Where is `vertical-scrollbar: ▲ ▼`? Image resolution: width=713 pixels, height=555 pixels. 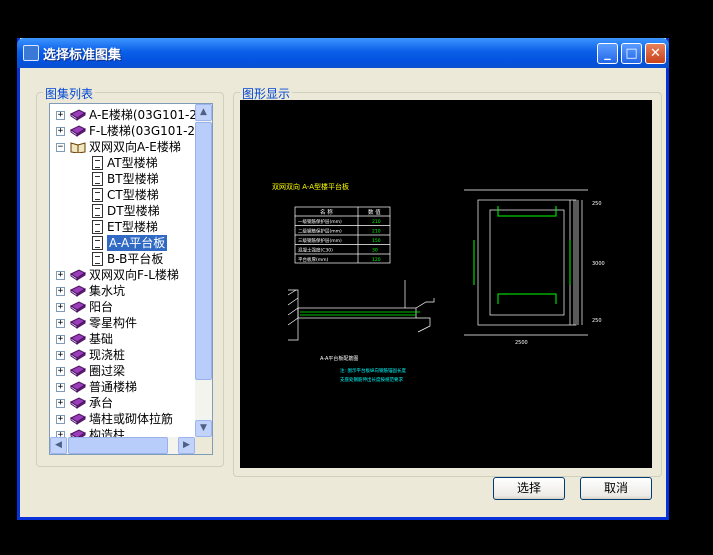 vertical-scrollbar: ▲ ▼ is located at coordinates (203, 270).